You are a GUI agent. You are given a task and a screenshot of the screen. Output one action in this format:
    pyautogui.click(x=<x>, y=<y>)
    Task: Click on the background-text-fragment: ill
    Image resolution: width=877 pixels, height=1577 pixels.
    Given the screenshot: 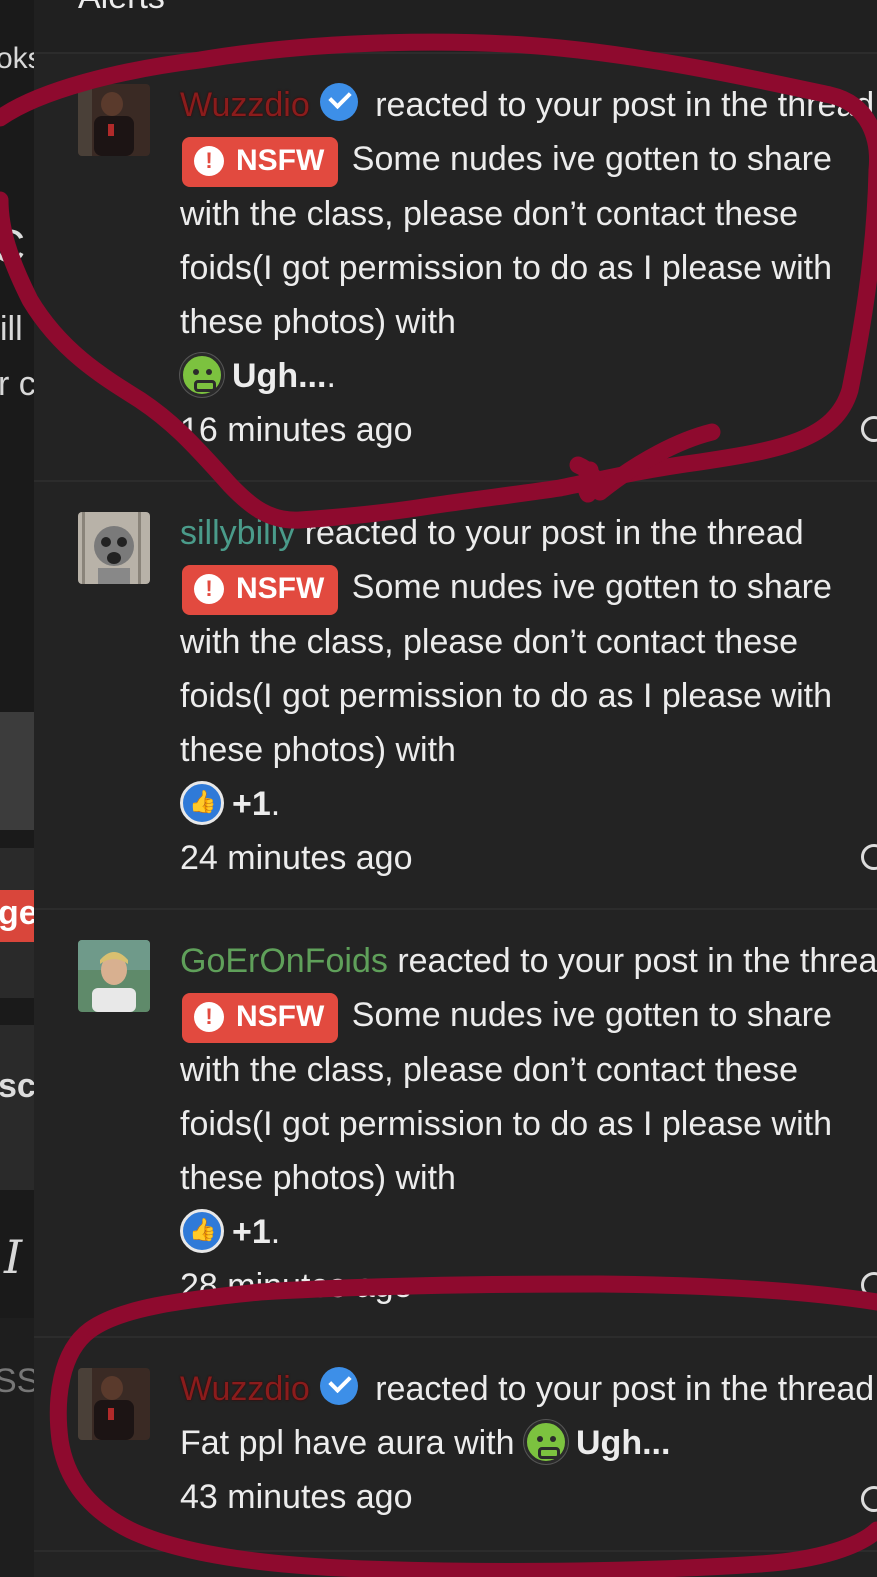 What is the action you would take?
    pyautogui.click(x=11, y=329)
    